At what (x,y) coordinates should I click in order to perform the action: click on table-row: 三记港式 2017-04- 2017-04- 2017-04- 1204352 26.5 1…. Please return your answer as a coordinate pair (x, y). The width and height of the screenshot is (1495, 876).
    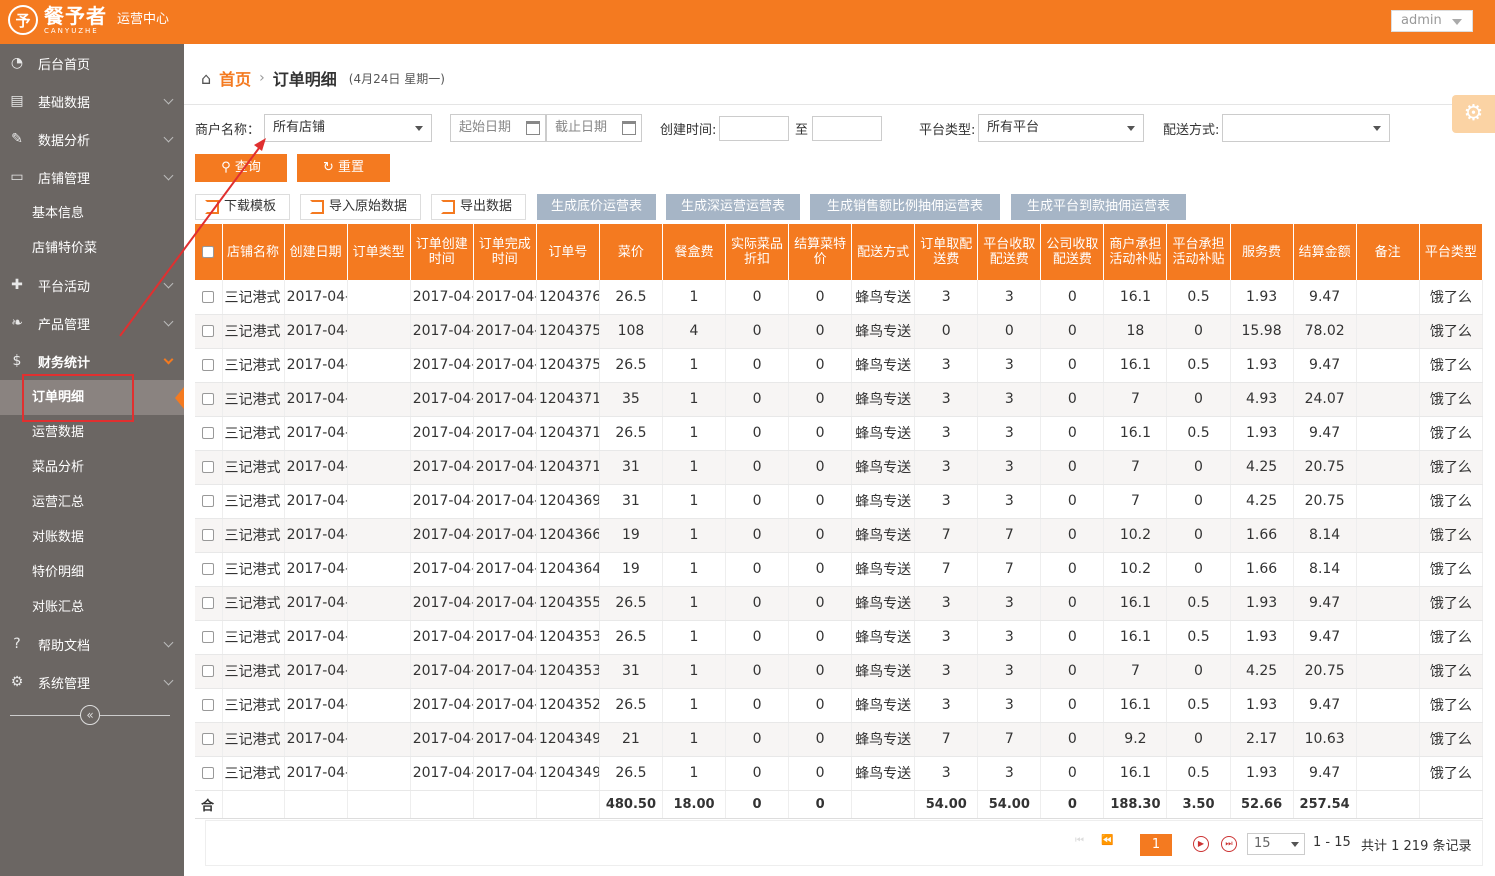
    Looking at the image, I should click on (839, 705).